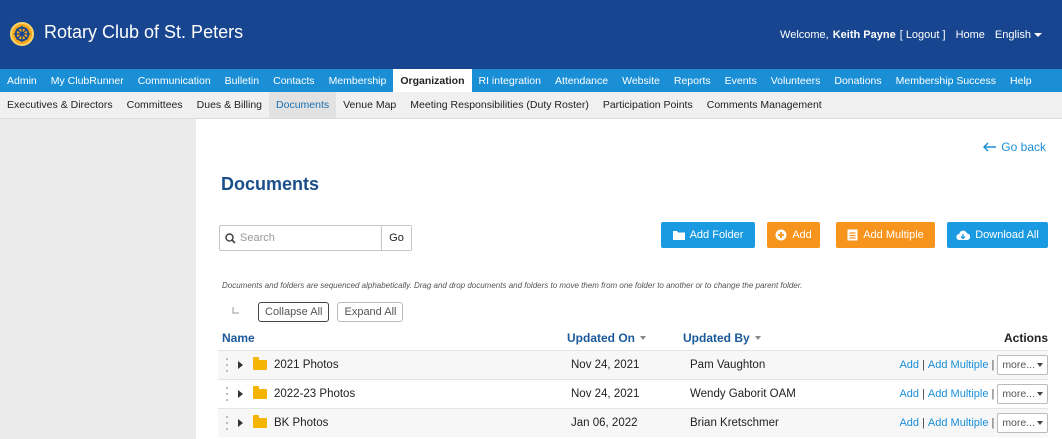 The width and height of the screenshot is (1062, 439). Describe the element at coordinates (229, 105) in the screenshot. I see `sub-nav-item-dues-billing: Dues & Billing` at that location.